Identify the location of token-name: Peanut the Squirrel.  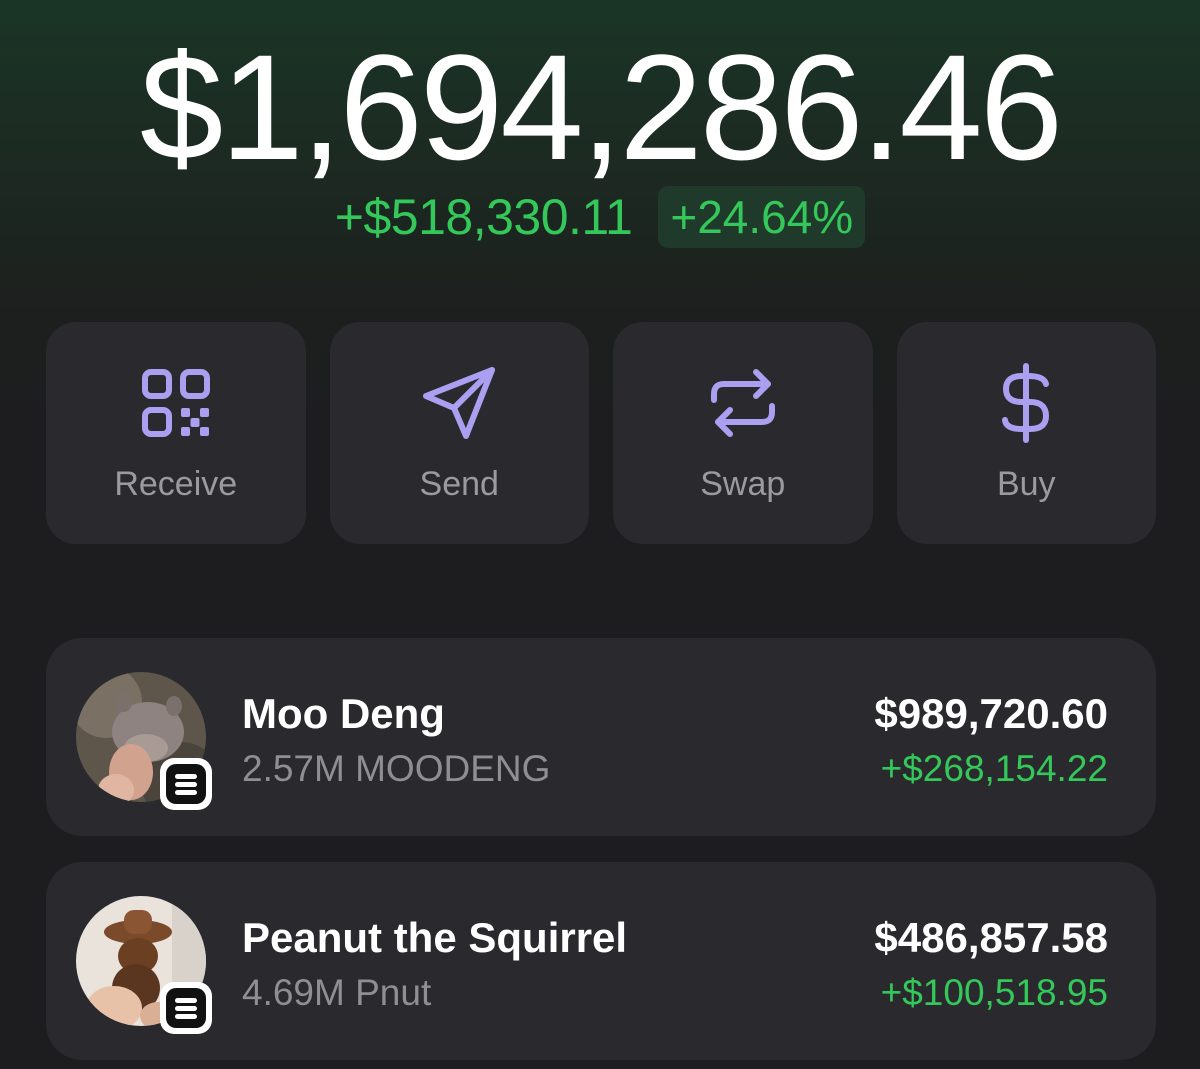
(435, 937).